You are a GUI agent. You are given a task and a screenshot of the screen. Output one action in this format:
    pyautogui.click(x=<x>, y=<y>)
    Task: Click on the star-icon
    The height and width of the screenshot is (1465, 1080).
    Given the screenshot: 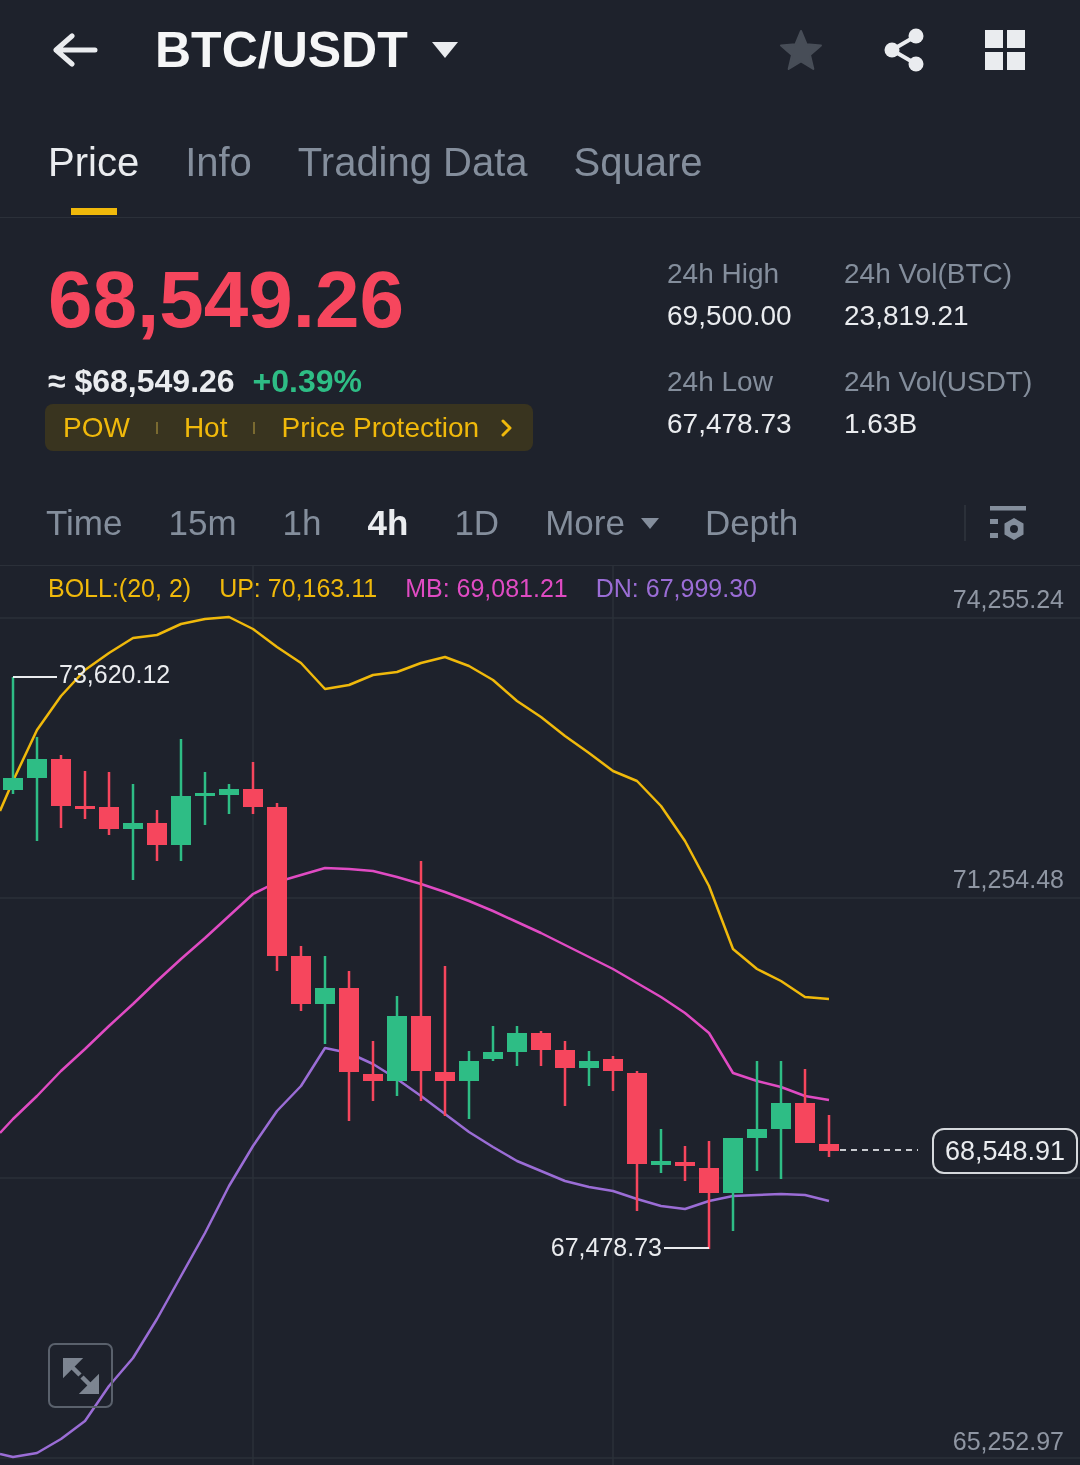 What is the action you would take?
    pyautogui.click(x=801, y=50)
    